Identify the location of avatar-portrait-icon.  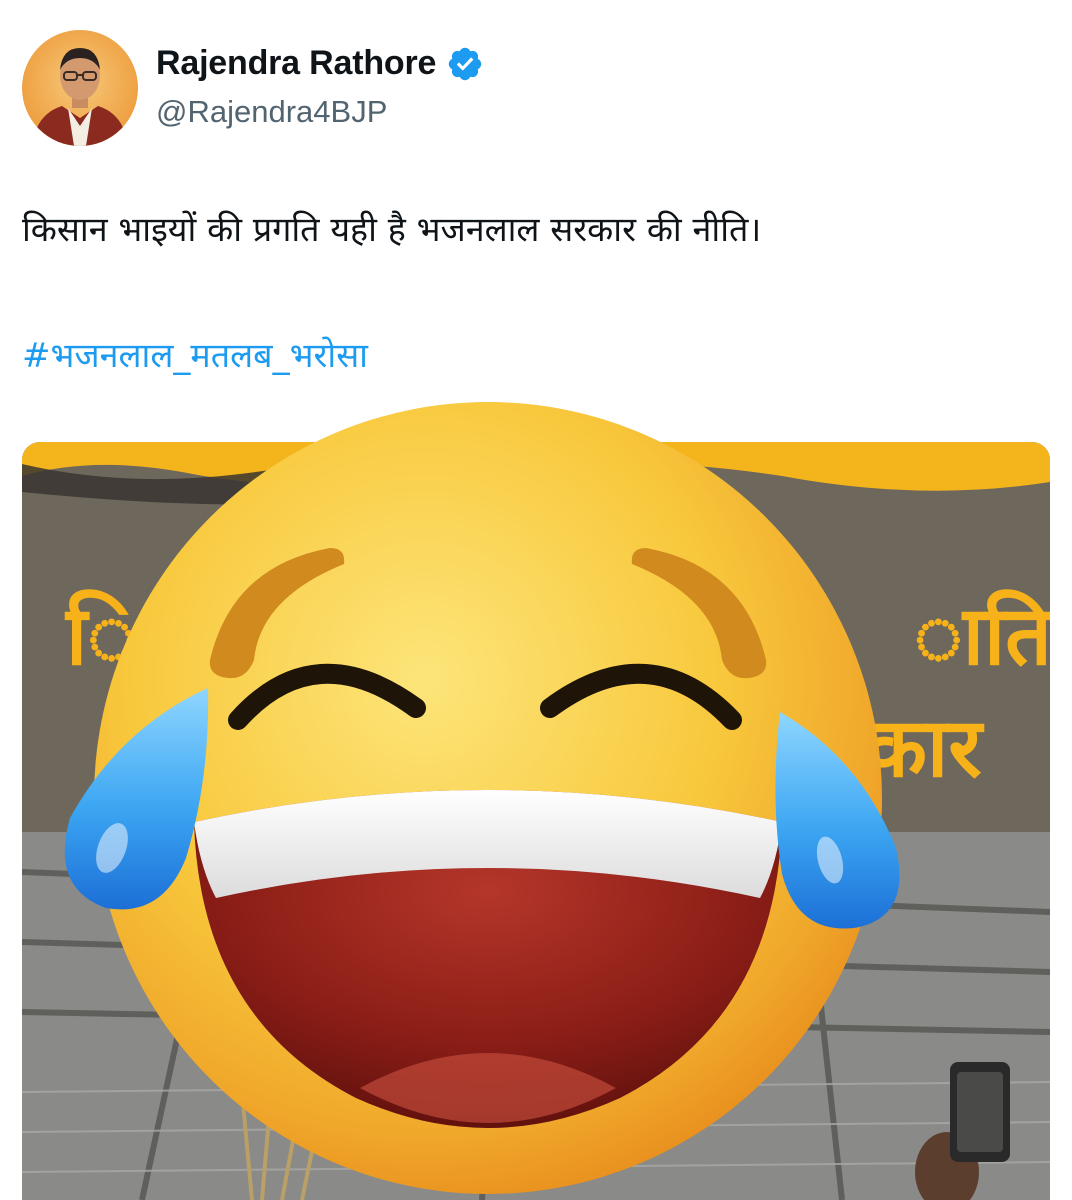
(80, 97).